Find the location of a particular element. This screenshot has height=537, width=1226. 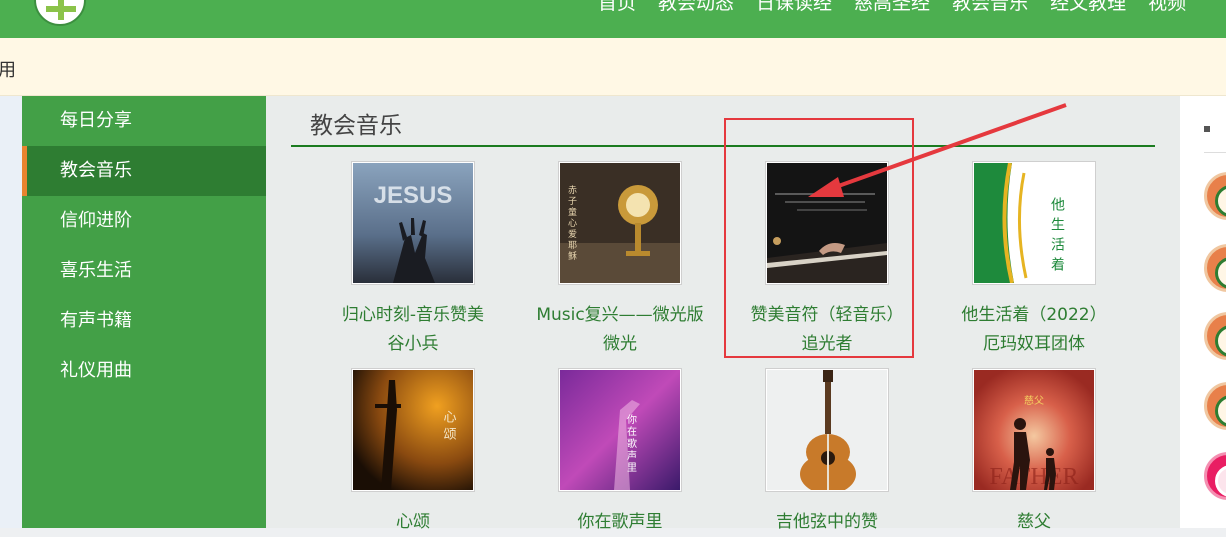

album-card: 吉他弦中的赞 is located at coordinates (827, 452).